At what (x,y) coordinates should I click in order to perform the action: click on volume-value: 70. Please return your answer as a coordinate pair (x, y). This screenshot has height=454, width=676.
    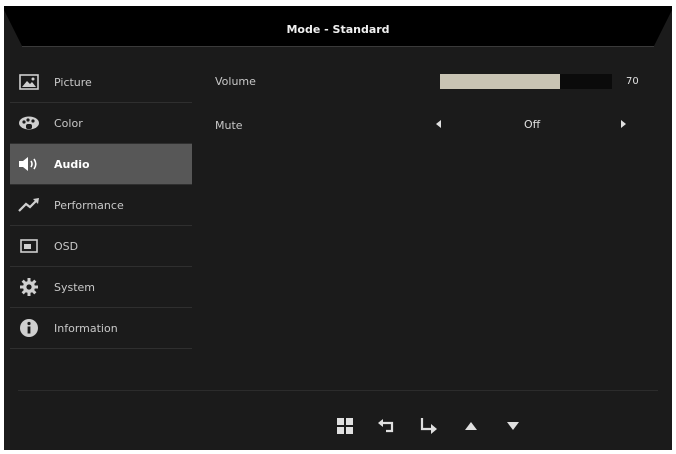
    Looking at the image, I should click on (632, 81).